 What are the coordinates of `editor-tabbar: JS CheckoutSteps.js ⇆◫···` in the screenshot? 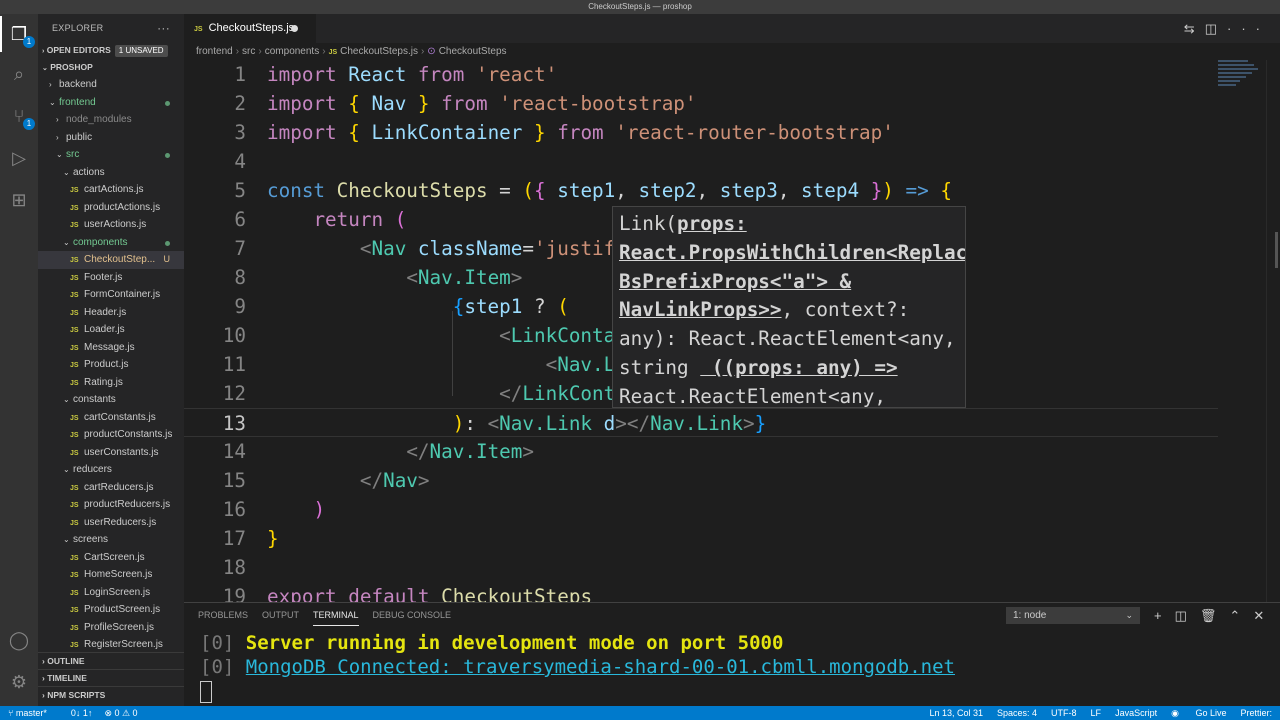 It's located at (732, 28).